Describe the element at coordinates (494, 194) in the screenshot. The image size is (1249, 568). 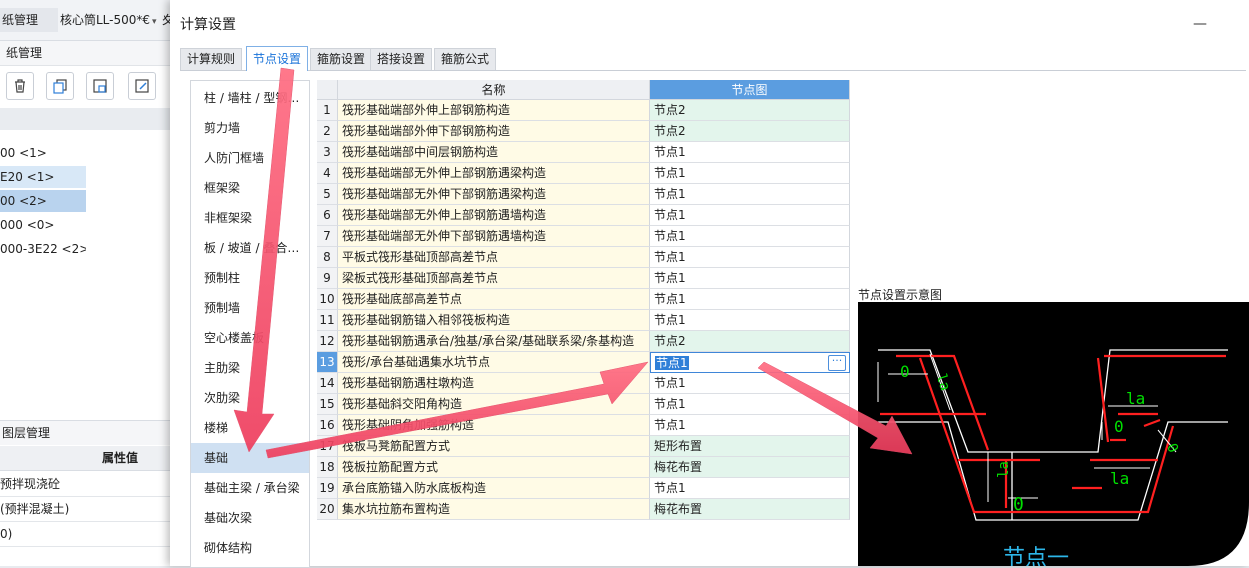
I see `row-name-cell: 筏形基础端部无外伸下部钢筋遇梁构造` at that location.